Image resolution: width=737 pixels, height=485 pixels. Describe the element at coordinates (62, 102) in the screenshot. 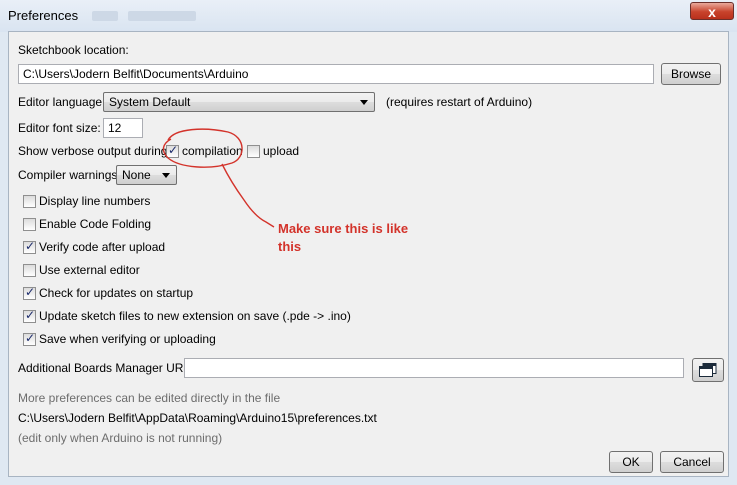

I see `editor-language-label: Editor language:` at that location.